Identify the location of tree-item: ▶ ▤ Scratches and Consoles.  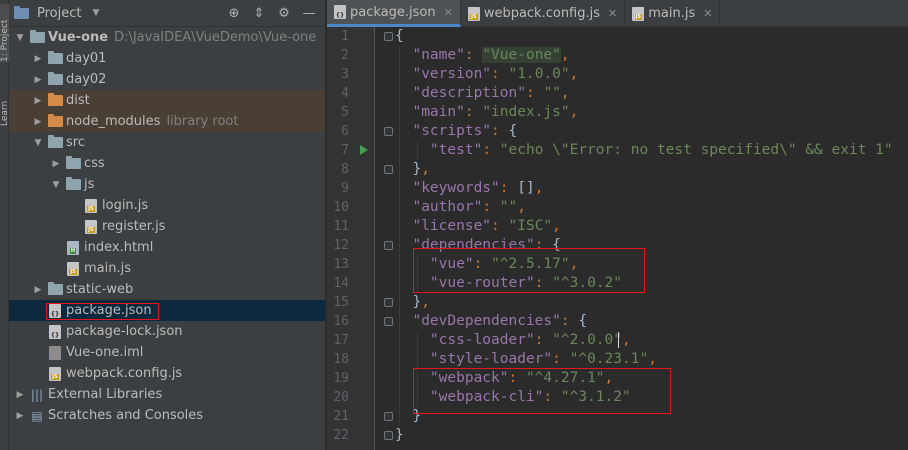
(167, 415).